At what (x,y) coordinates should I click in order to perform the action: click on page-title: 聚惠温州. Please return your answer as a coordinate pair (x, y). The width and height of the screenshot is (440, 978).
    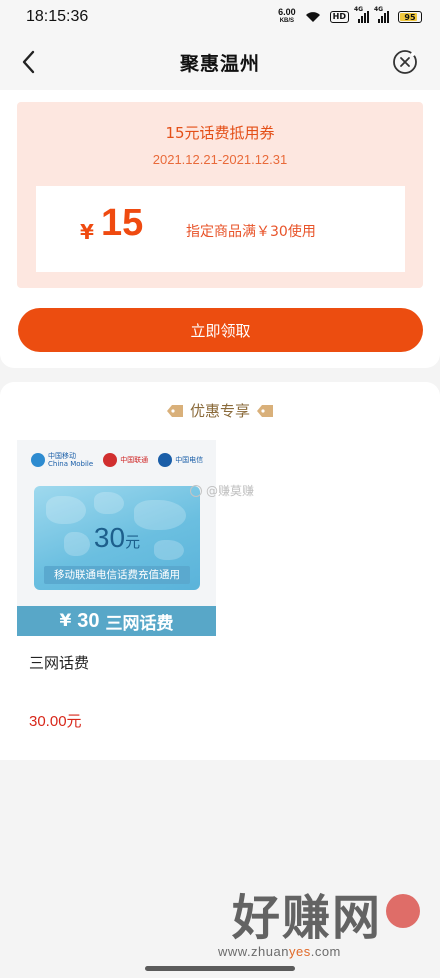
    Looking at the image, I should click on (219, 63).